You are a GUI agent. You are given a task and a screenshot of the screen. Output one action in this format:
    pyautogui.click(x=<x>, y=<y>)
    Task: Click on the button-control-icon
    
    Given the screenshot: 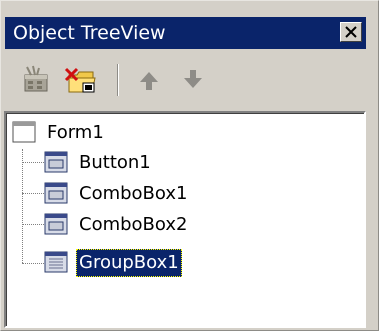 What is the action you would take?
    pyautogui.click(x=56, y=162)
    